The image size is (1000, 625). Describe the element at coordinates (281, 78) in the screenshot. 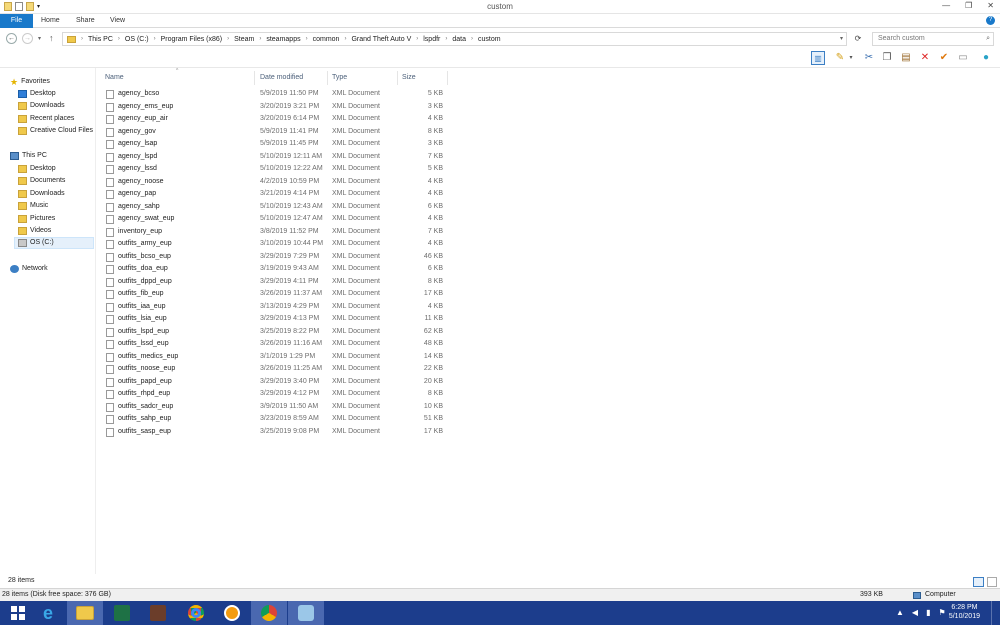

I see `column-header-date: Date modified` at that location.